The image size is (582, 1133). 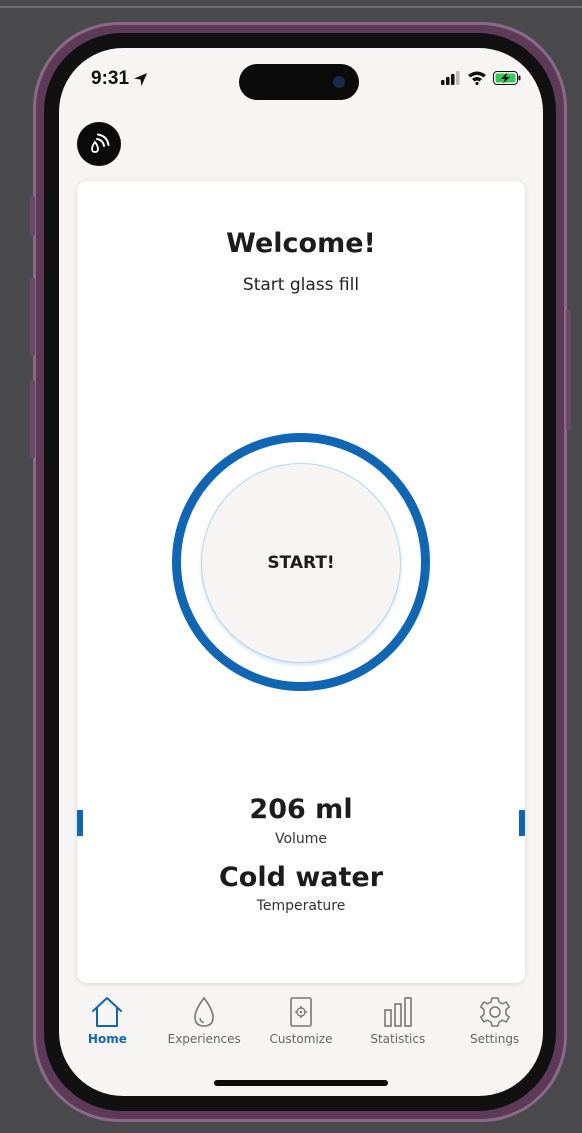 I want to click on tab-settings: Settings, so click(x=494, y=1022).